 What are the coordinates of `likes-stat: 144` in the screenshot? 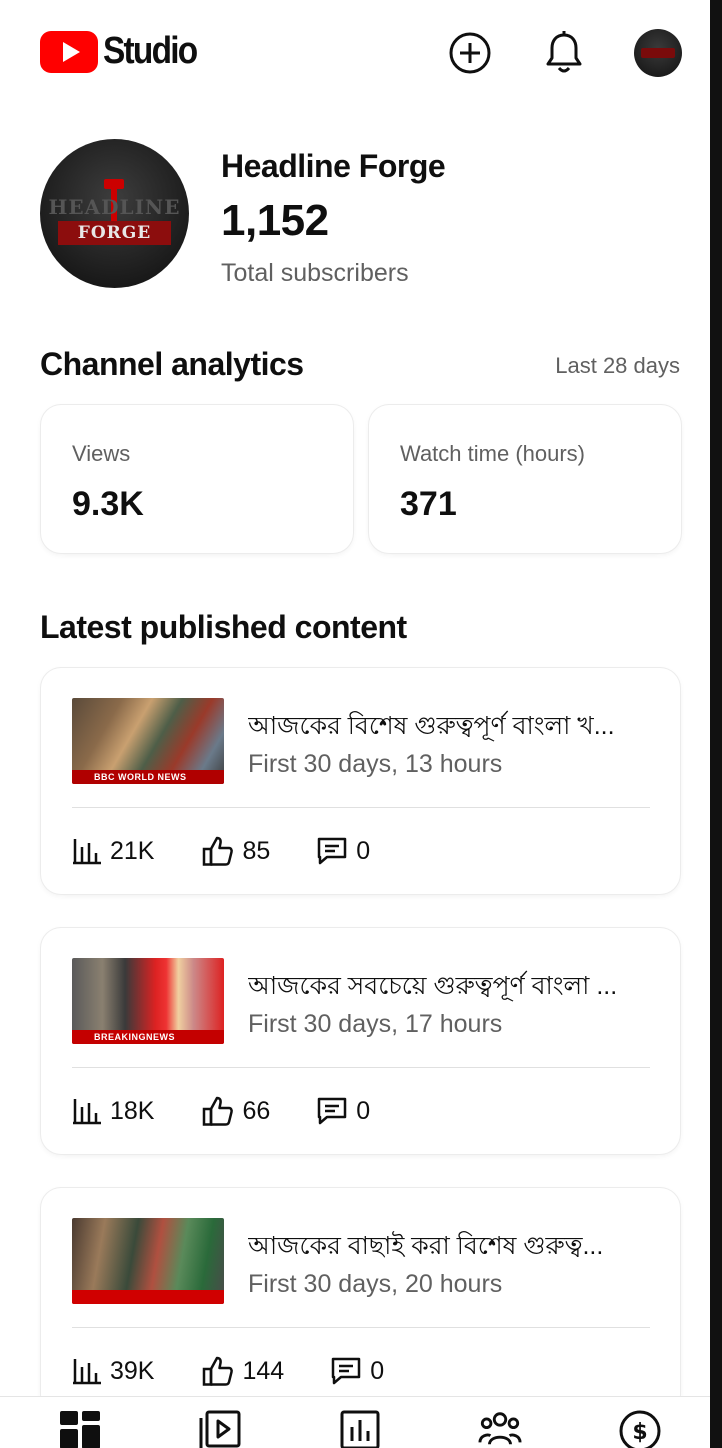 It's located at (243, 1371).